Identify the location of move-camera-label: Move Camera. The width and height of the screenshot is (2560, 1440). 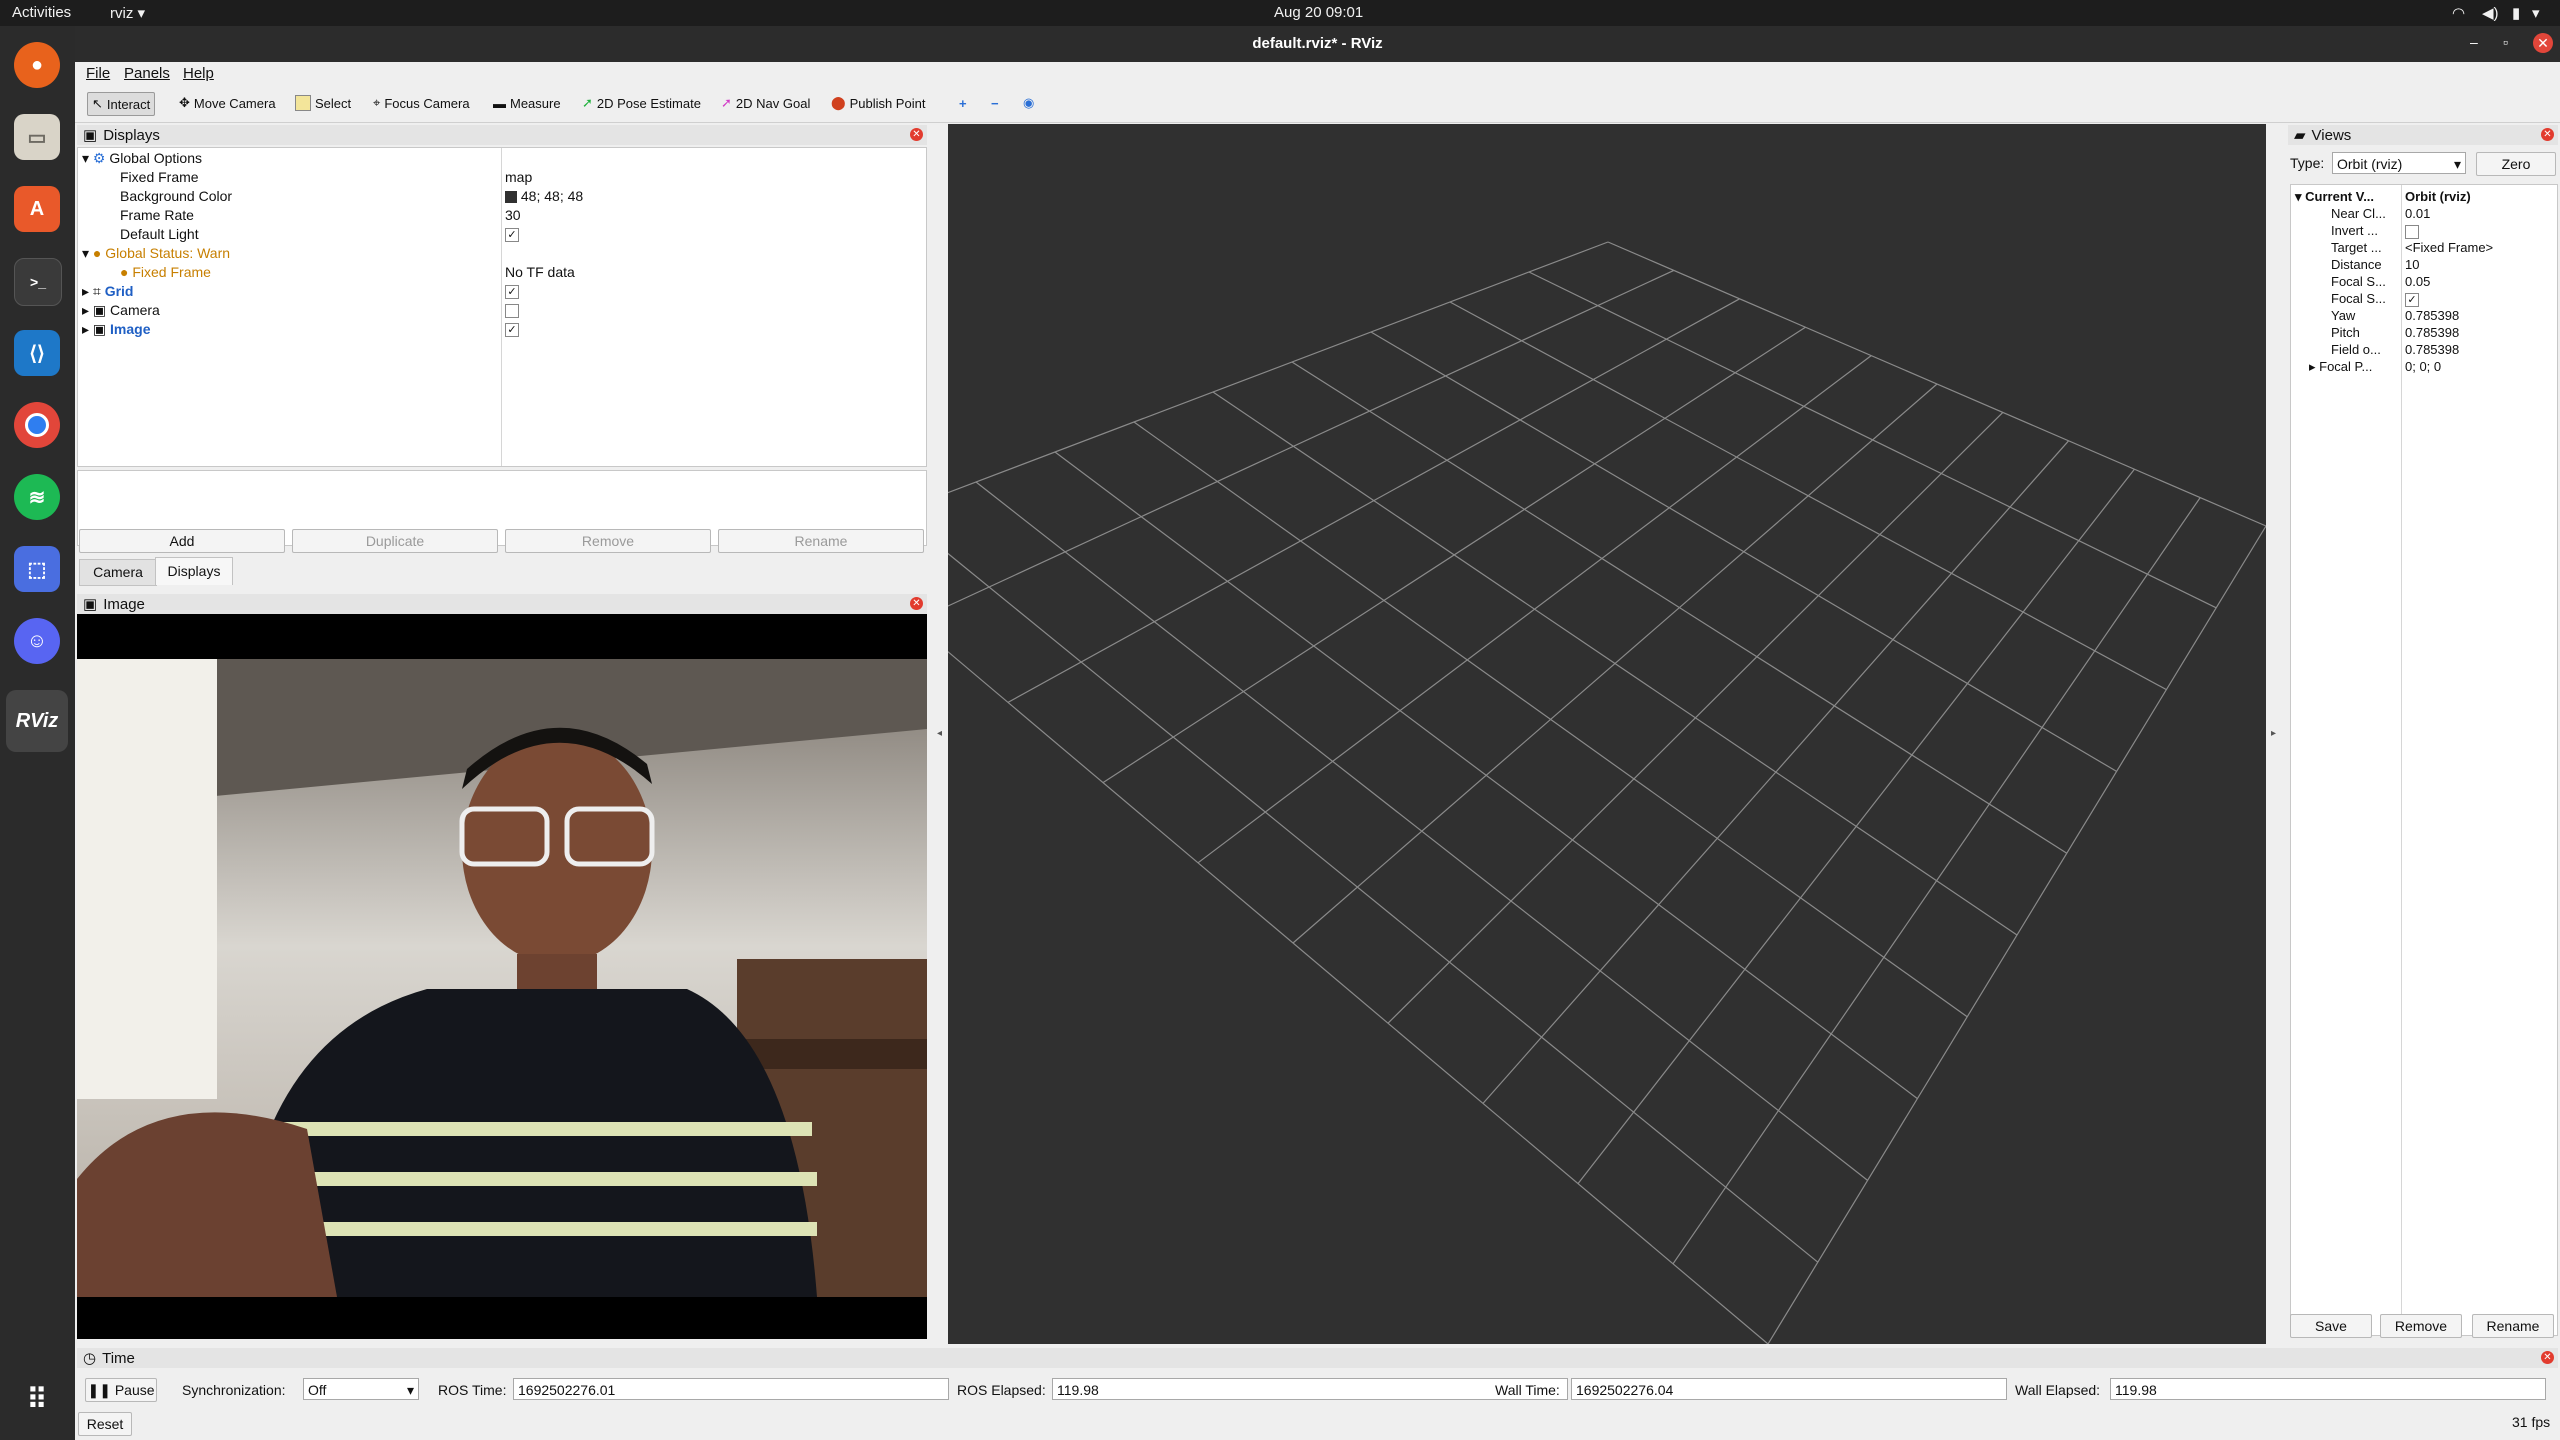
(234, 103).